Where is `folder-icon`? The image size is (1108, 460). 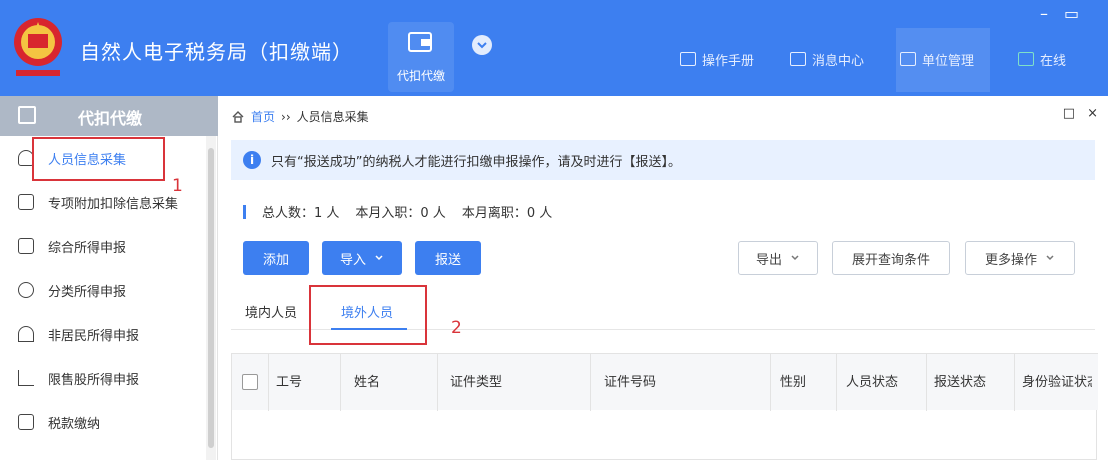
folder-icon is located at coordinates (26, 422).